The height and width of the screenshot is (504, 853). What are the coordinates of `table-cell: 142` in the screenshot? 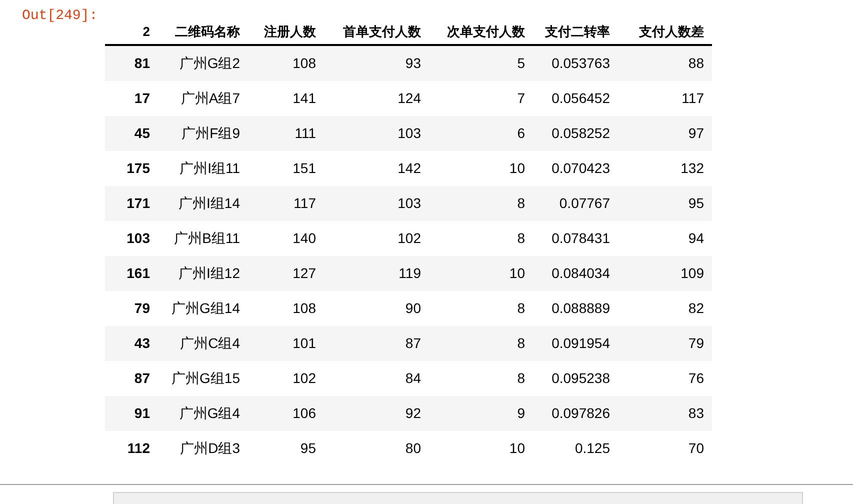 It's located at (409, 168).